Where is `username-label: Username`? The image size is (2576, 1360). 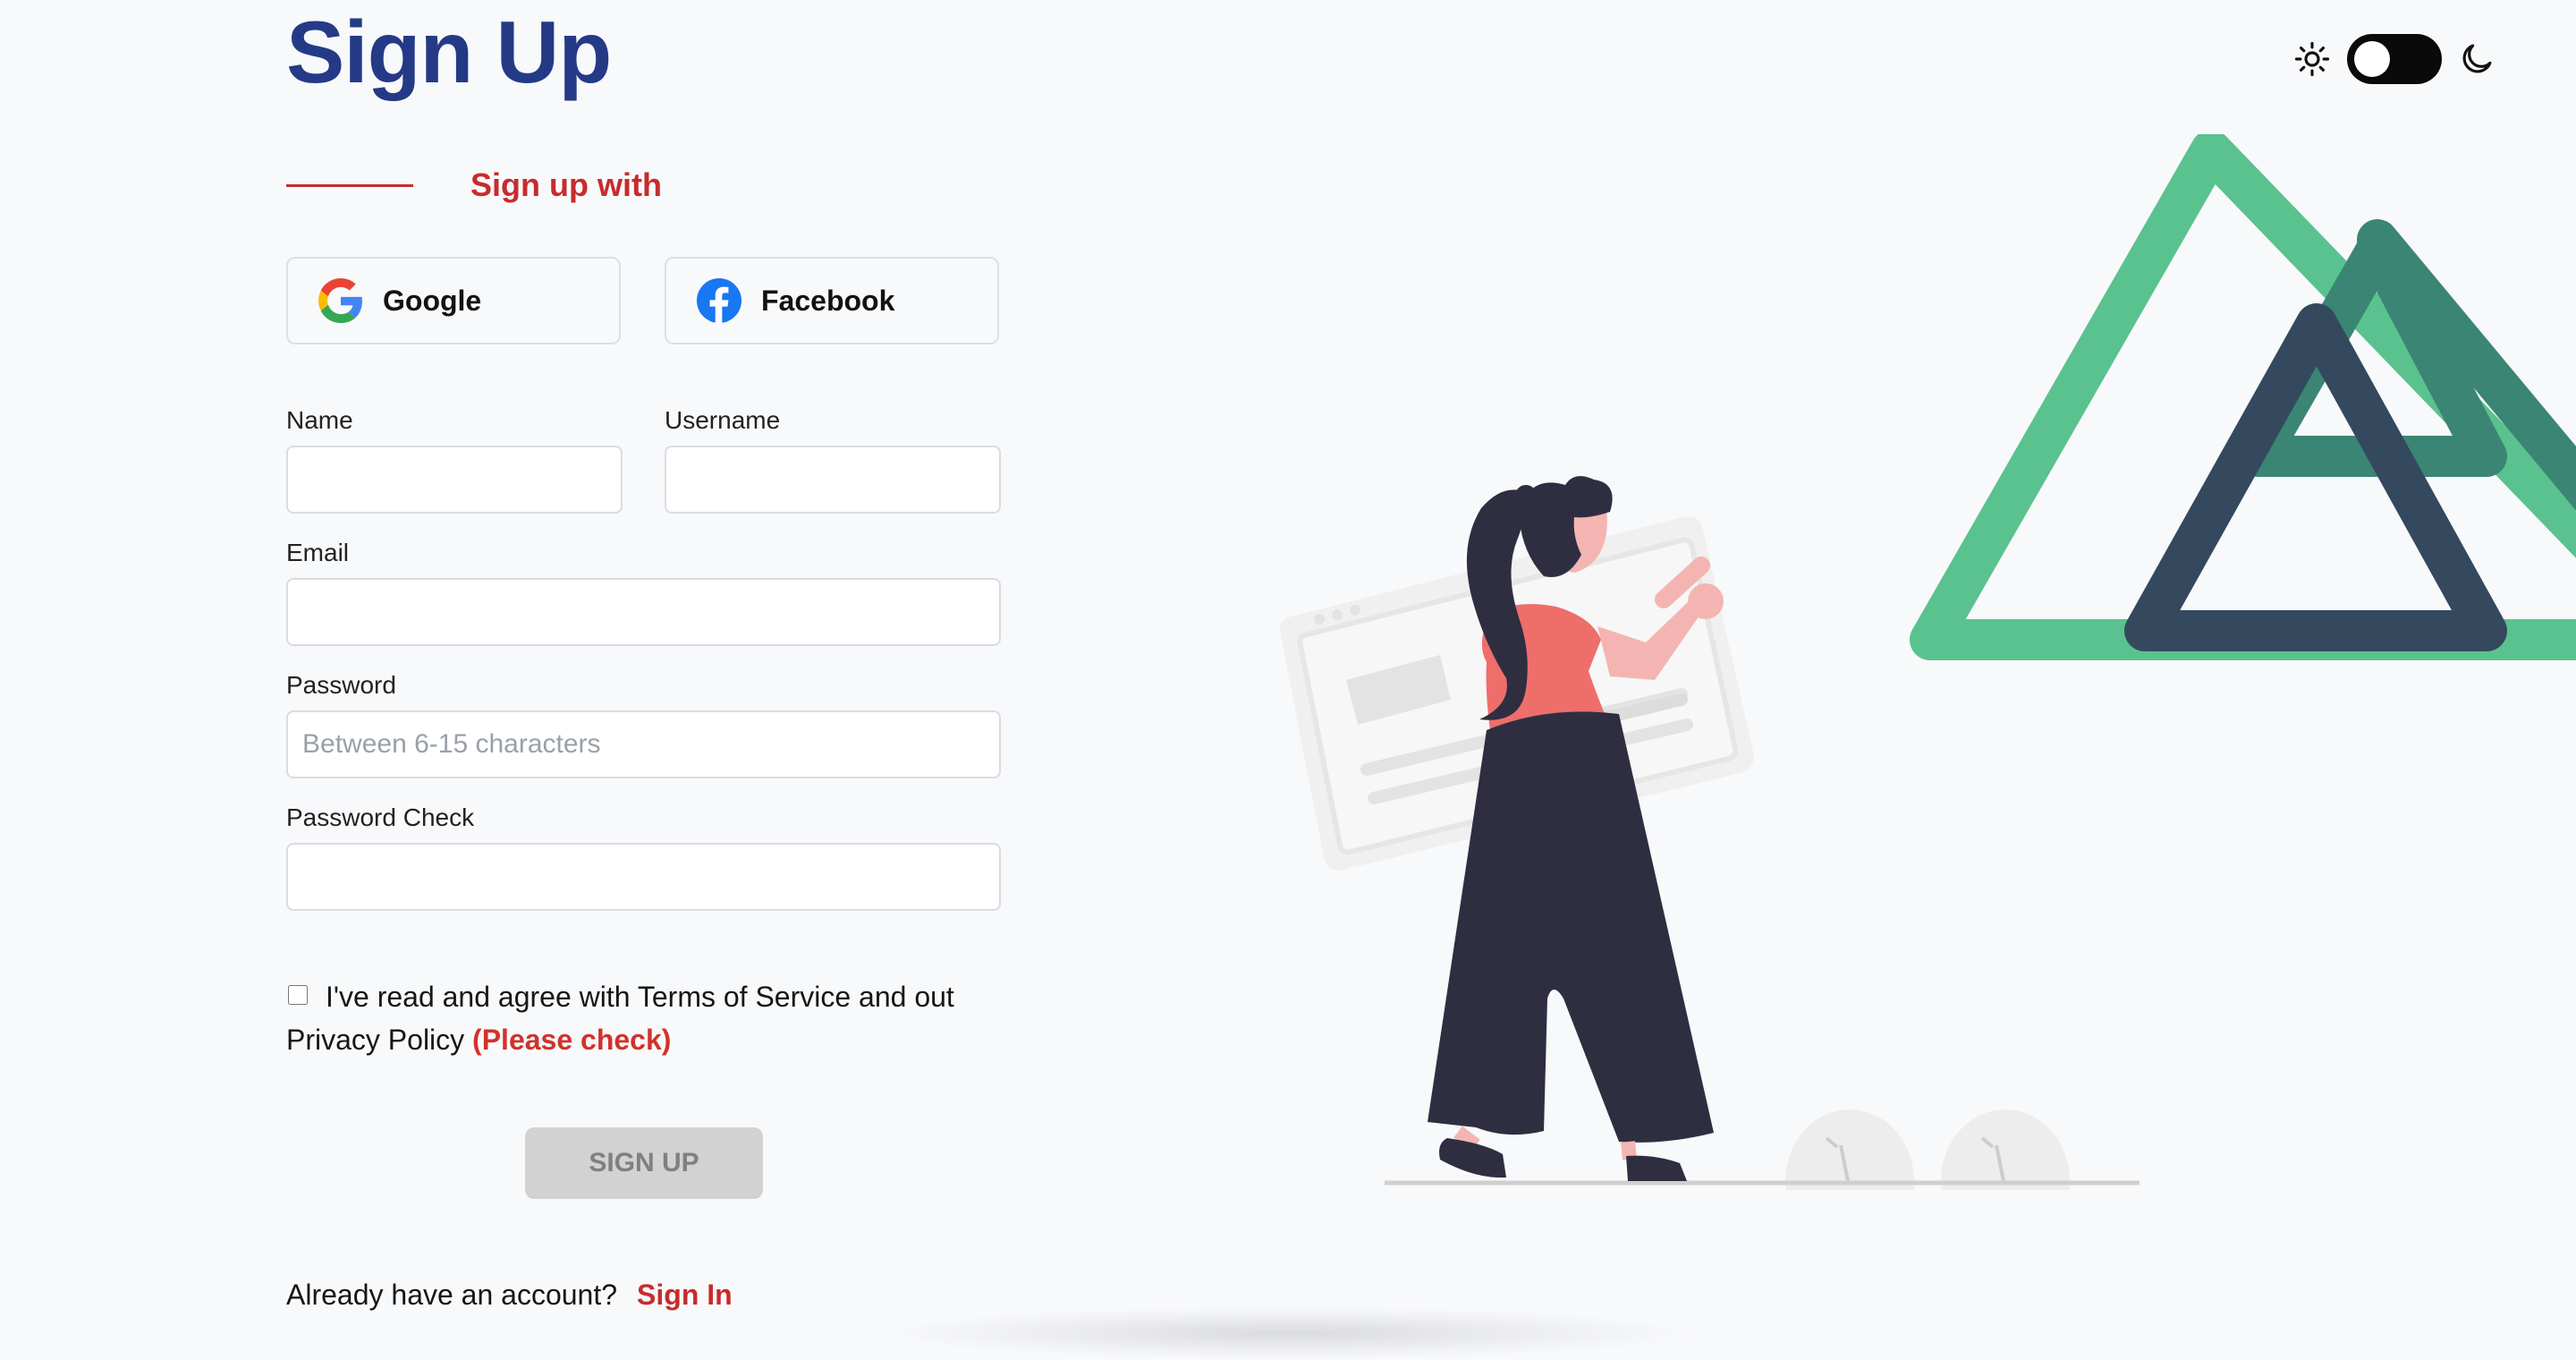 username-label: Username is located at coordinates (723, 420).